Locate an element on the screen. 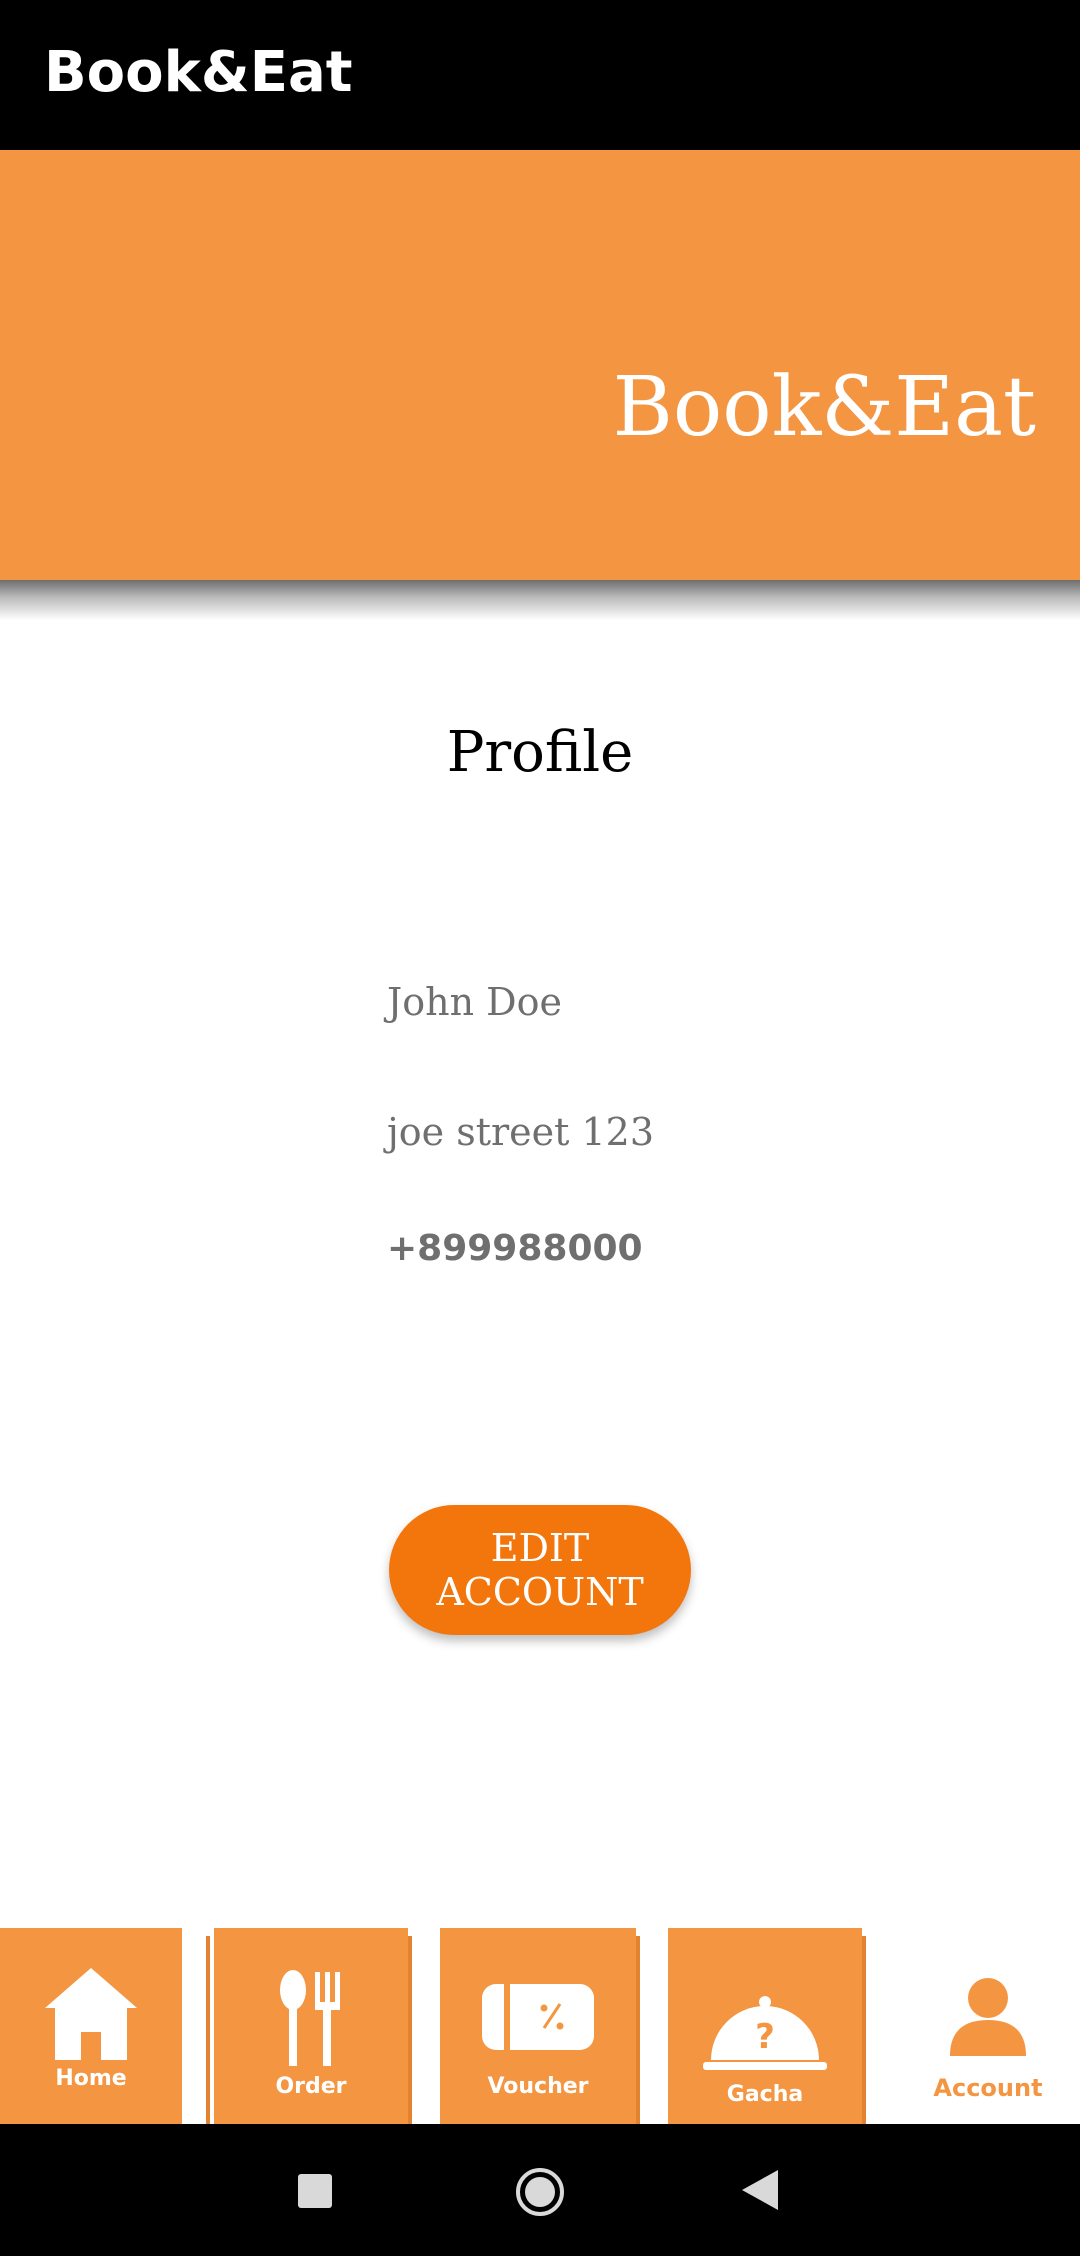 The width and height of the screenshot is (1080, 2256). app-bar-title: Book&Eat is located at coordinates (198, 72).